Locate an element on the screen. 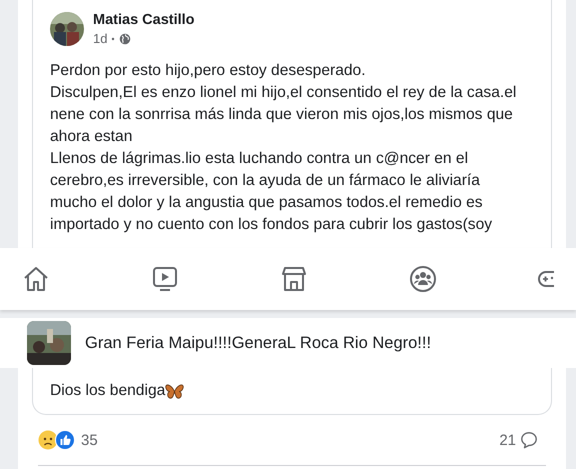 The width and height of the screenshot is (576, 469). butterfly-icon is located at coordinates (174, 391).